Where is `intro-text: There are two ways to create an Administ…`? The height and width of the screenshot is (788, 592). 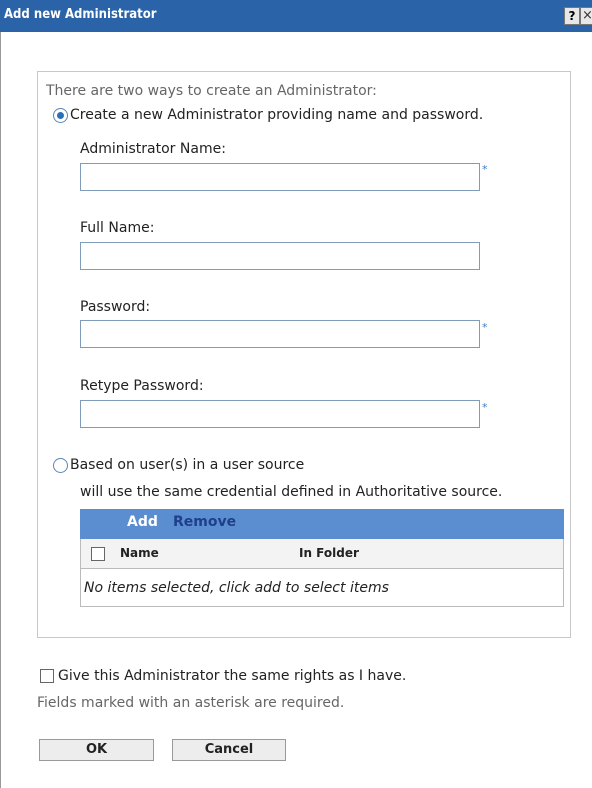
intro-text: There are two ways to create an Administ… is located at coordinates (211, 91).